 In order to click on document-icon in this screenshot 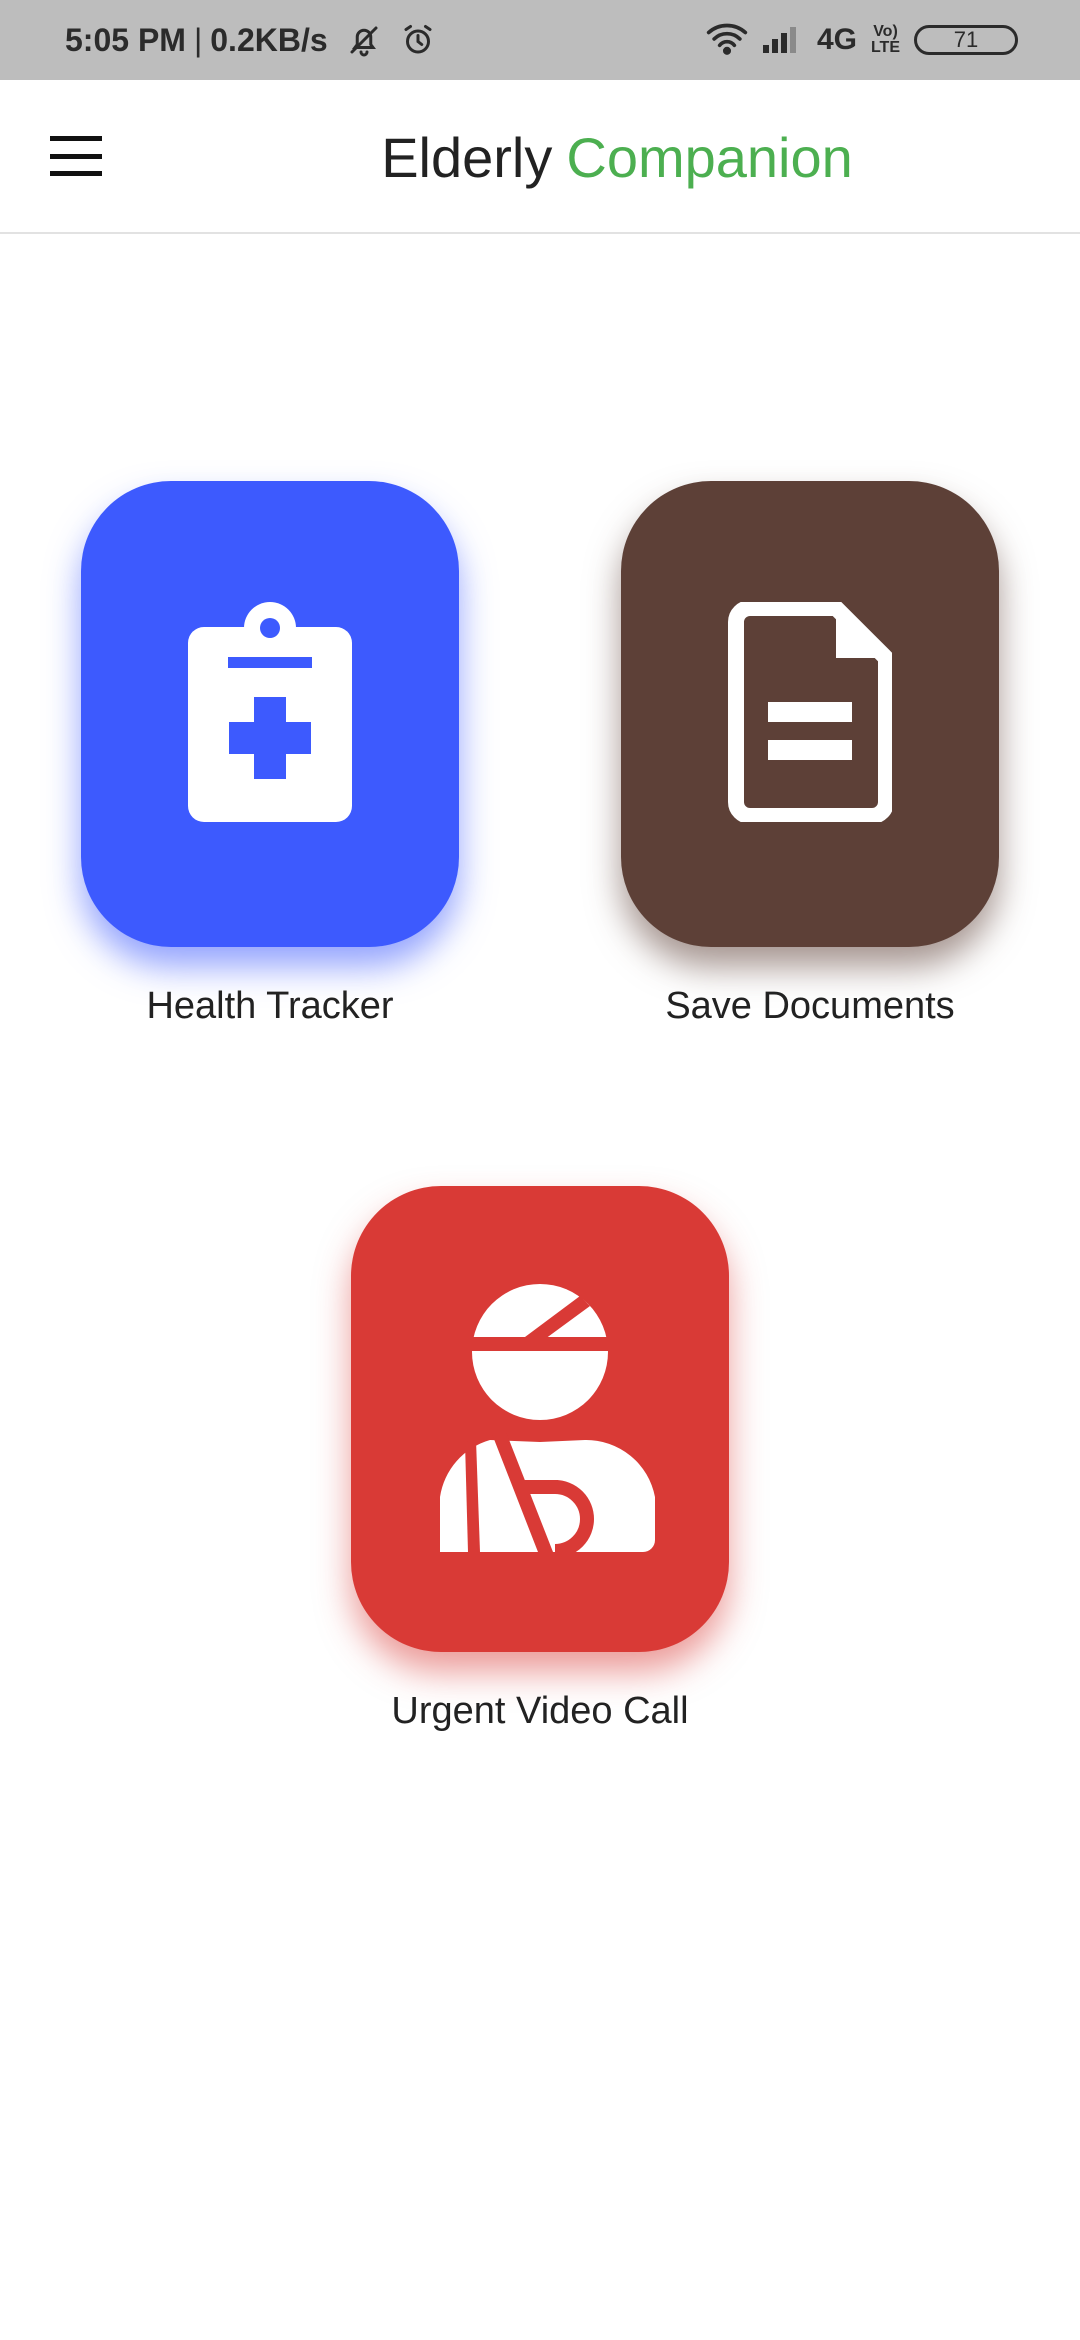, I will do `click(811, 713)`.